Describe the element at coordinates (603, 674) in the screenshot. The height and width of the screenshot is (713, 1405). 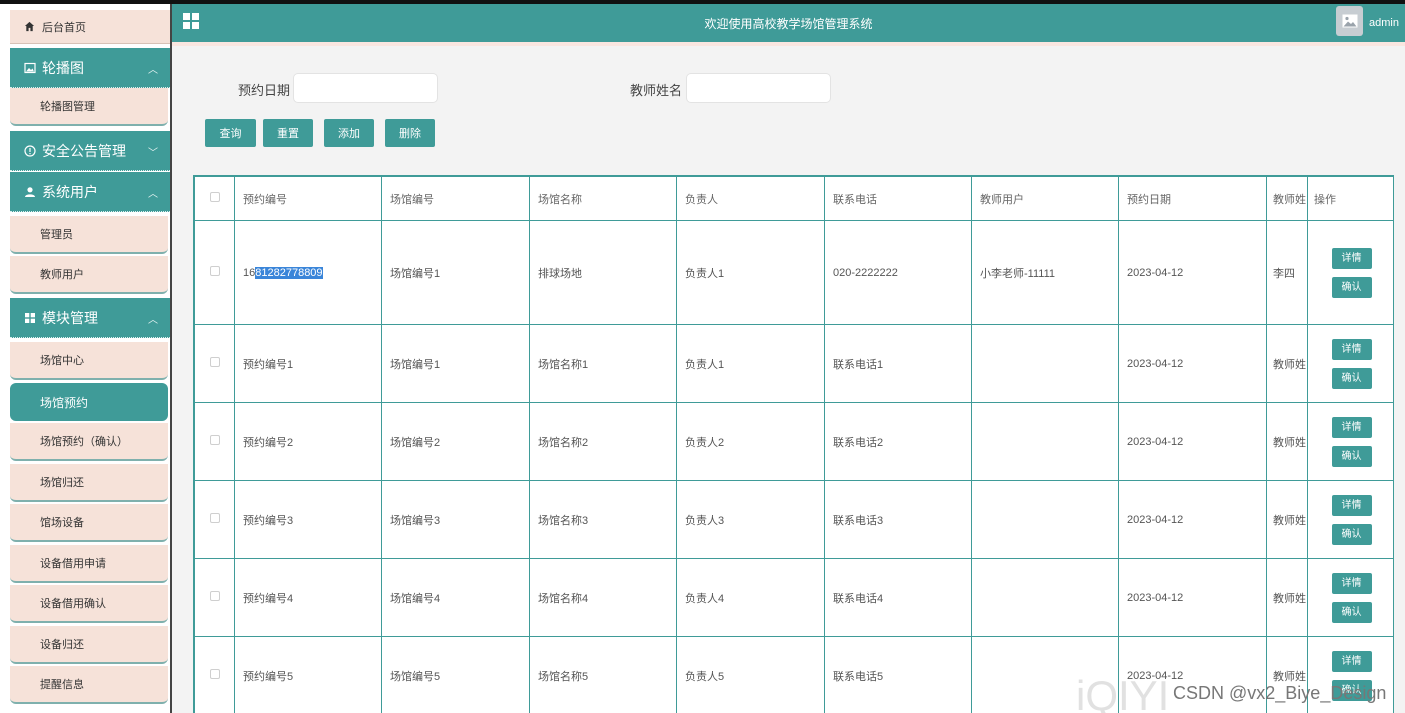
I see `venue-name-cell: 场馆名称5` at that location.